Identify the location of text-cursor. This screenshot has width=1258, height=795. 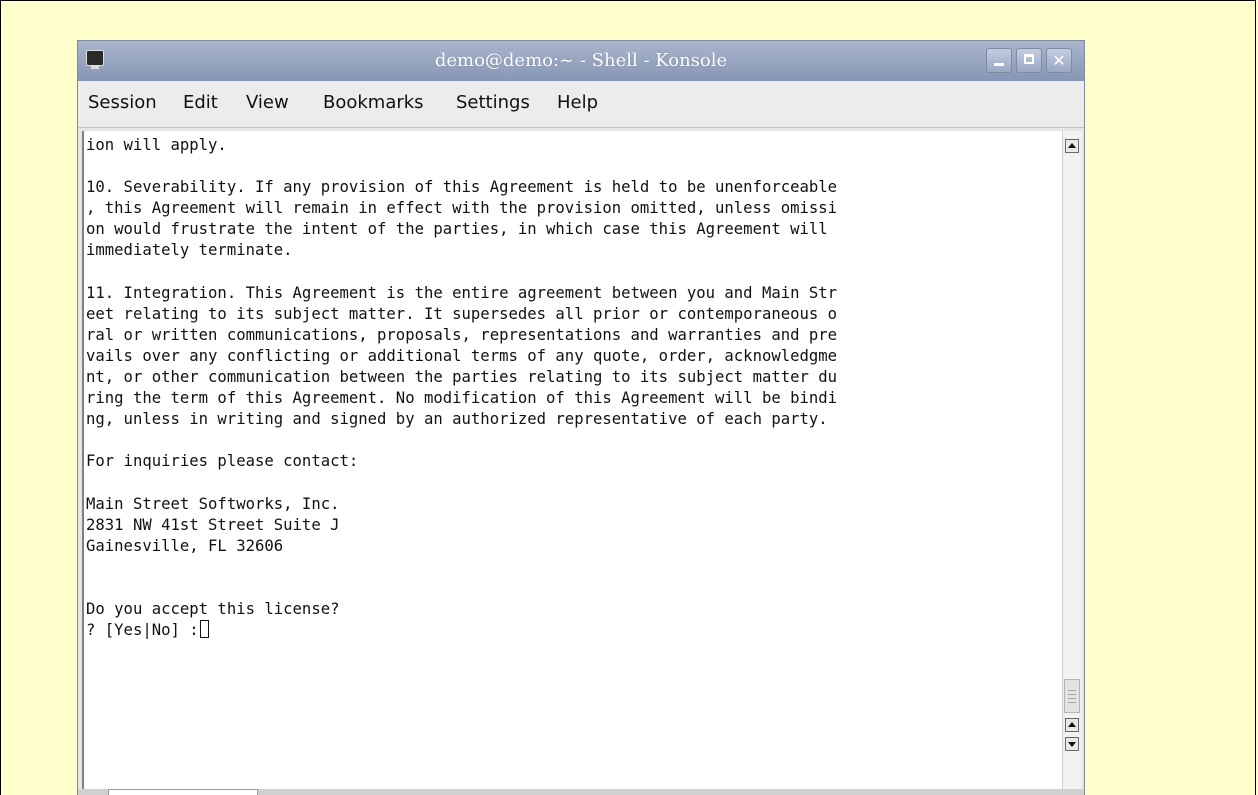
(204, 629).